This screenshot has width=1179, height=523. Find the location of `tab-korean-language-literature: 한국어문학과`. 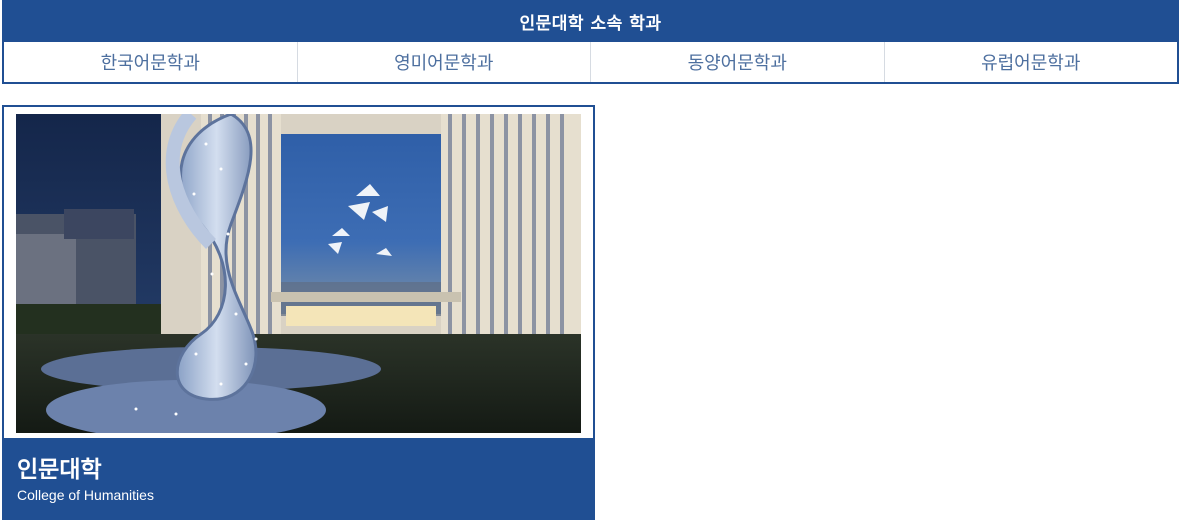

tab-korean-language-literature: 한국어문학과 is located at coordinates (151, 62).